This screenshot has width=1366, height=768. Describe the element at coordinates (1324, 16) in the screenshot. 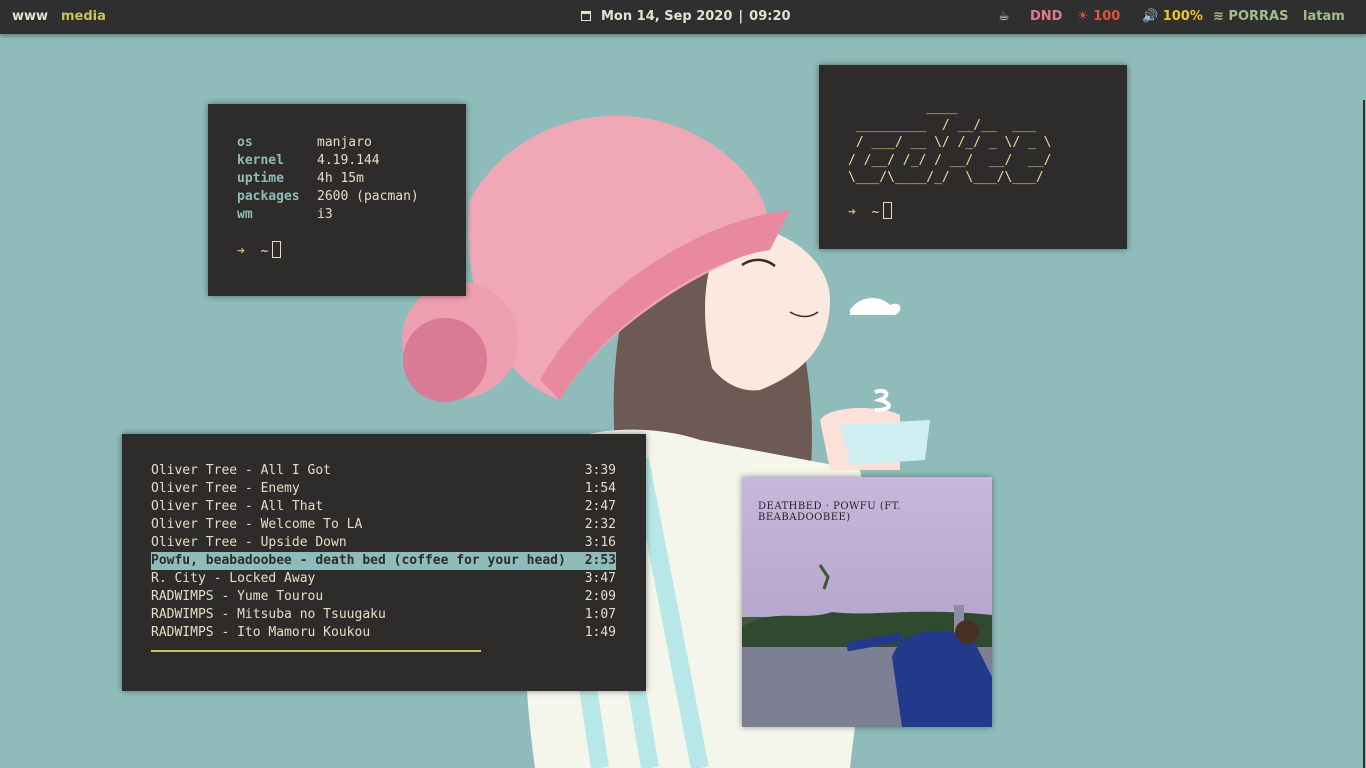

I see `keyboard-layout: latam` at that location.